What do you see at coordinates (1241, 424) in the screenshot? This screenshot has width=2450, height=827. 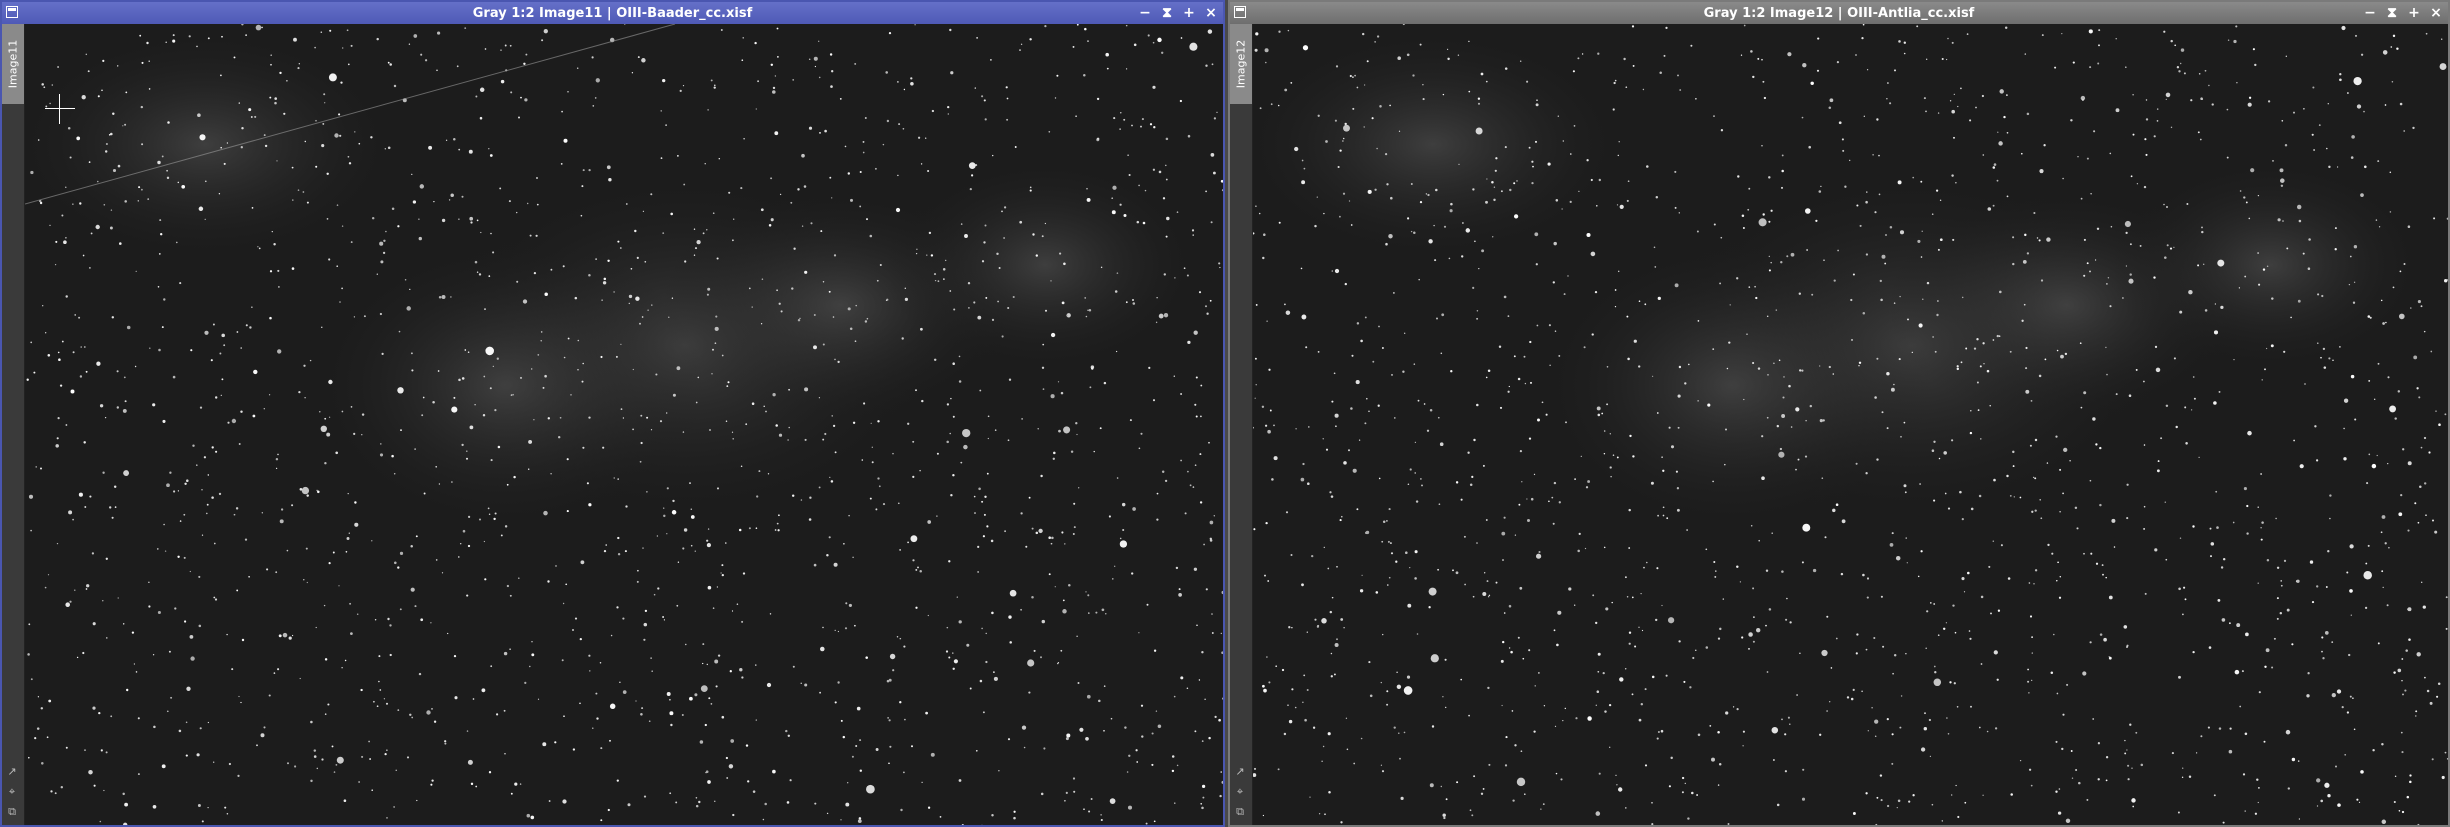 I see `view-sidebar: Image12 ↗ ⌖ ⧉` at bounding box center [1241, 424].